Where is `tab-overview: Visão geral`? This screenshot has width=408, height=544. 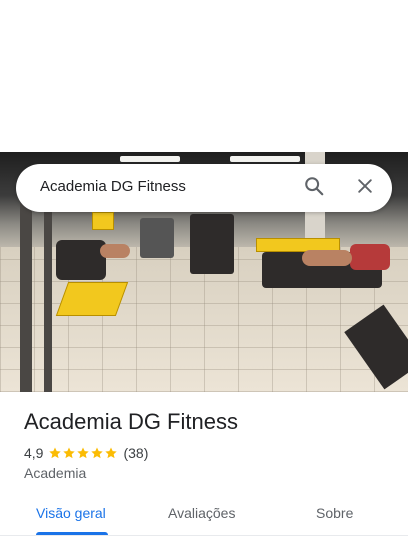
tab-overview: Visão geral is located at coordinates (71, 513).